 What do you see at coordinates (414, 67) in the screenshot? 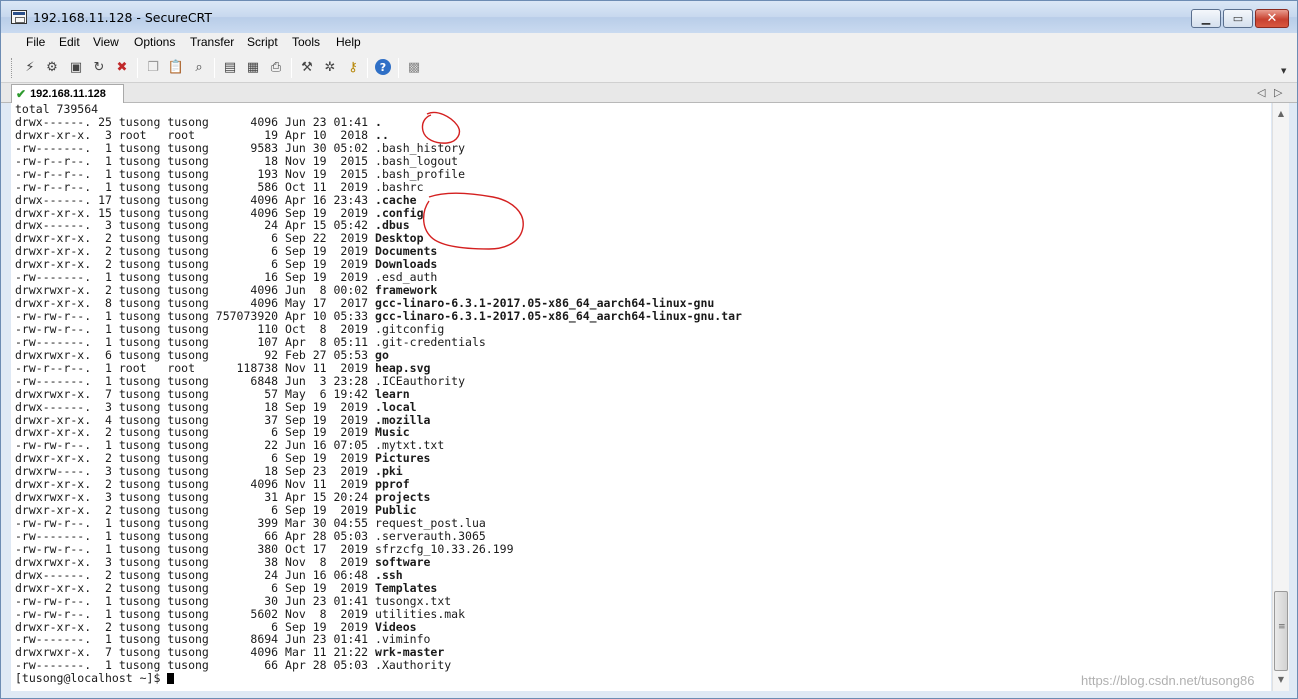
I see `keymap-icon: ▩` at bounding box center [414, 67].